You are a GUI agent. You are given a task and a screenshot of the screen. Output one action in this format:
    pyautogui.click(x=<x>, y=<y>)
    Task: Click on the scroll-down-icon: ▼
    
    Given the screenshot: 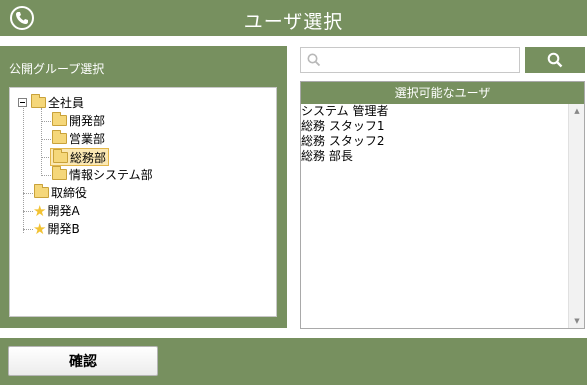 What is the action you would take?
    pyautogui.click(x=577, y=321)
    